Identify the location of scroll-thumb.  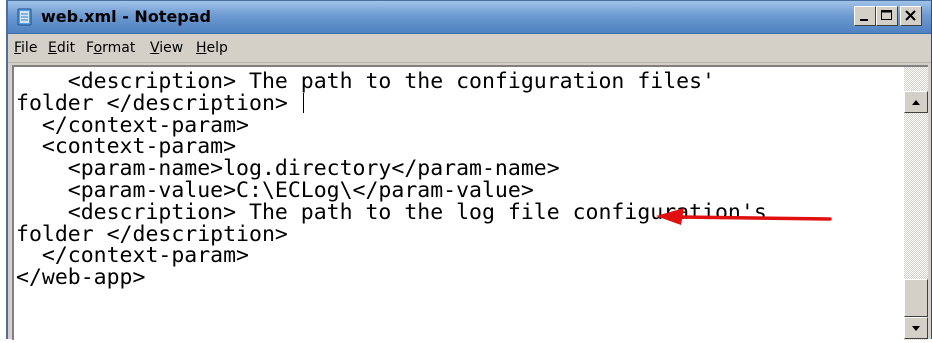
(916, 298).